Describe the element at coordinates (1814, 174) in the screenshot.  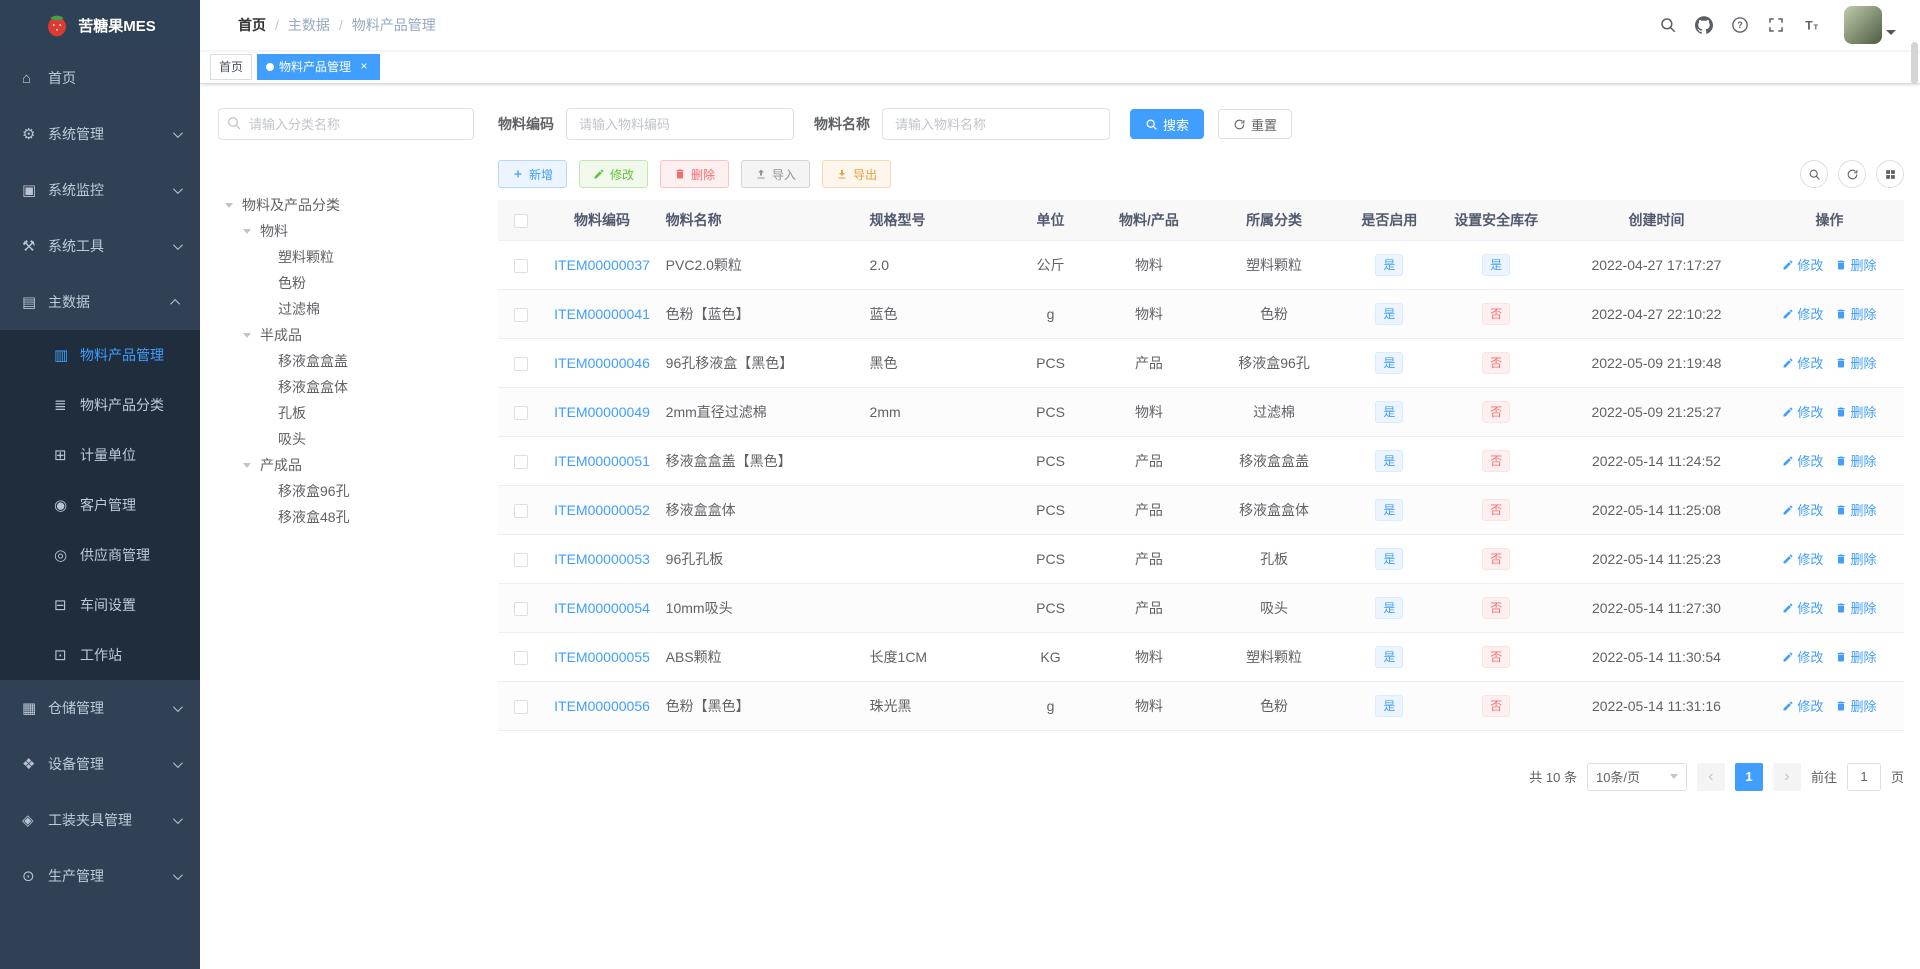
I see `toggle-search-button` at that location.